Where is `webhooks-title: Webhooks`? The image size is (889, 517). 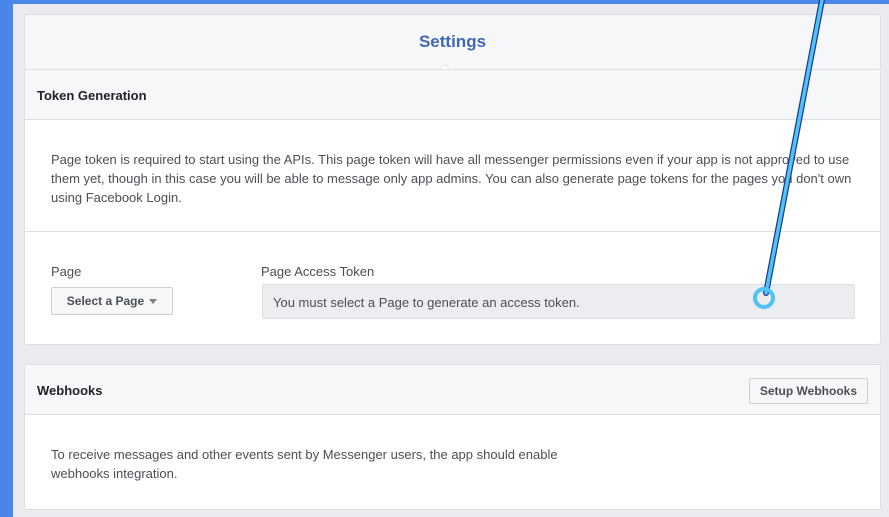 webhooks-title: Webhooks is located at coordinates (70, 390).